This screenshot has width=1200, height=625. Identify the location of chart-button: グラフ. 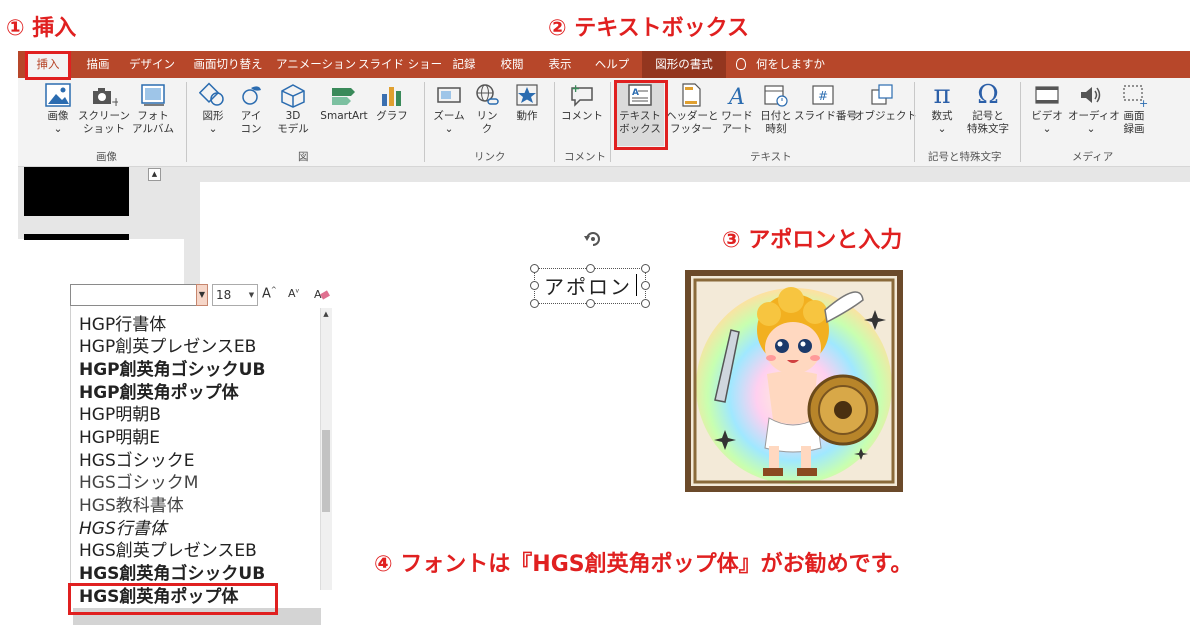
(392, 113).